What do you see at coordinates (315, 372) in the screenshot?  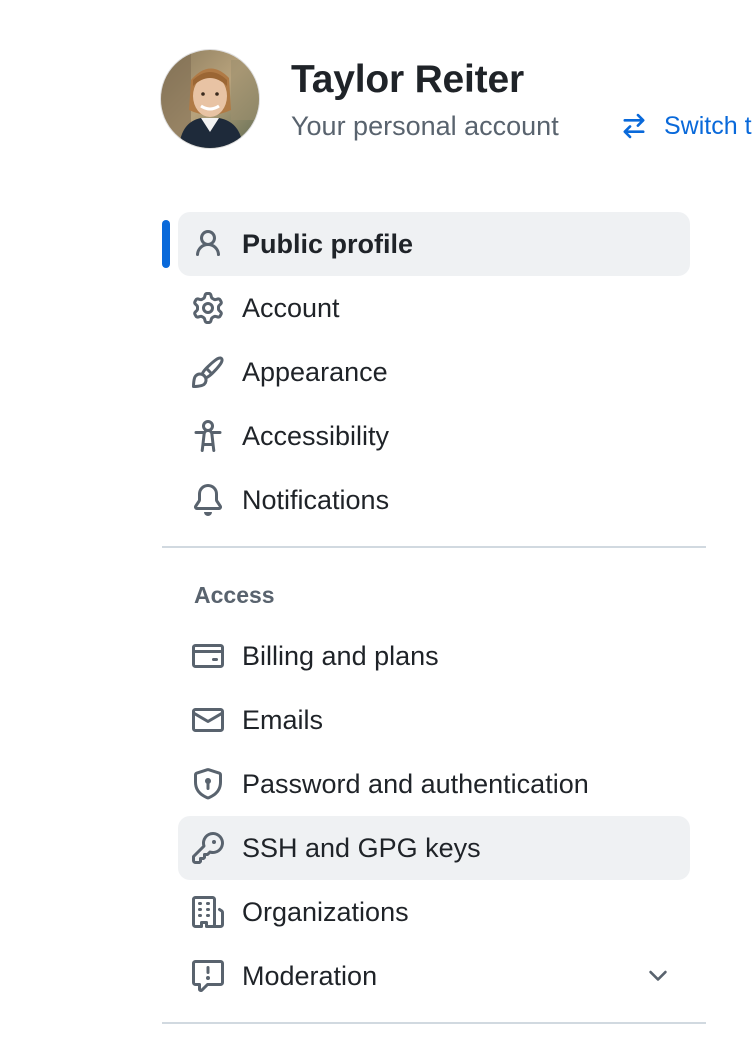 I see `nav-item-label: Appearance` at bounding box center [315, 372].